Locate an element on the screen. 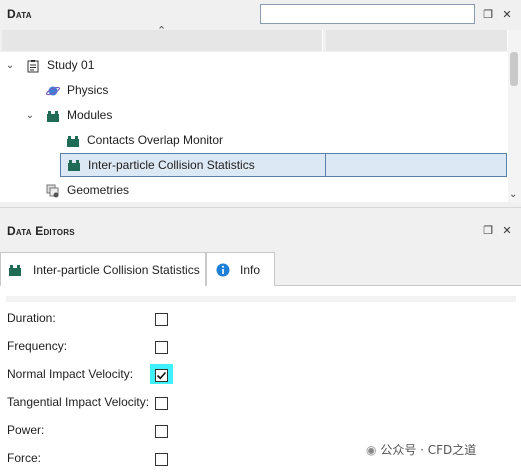 This screenshot has width=521, height=473. tree-item-geometries: Geometries is located at coordinates (254, 190).